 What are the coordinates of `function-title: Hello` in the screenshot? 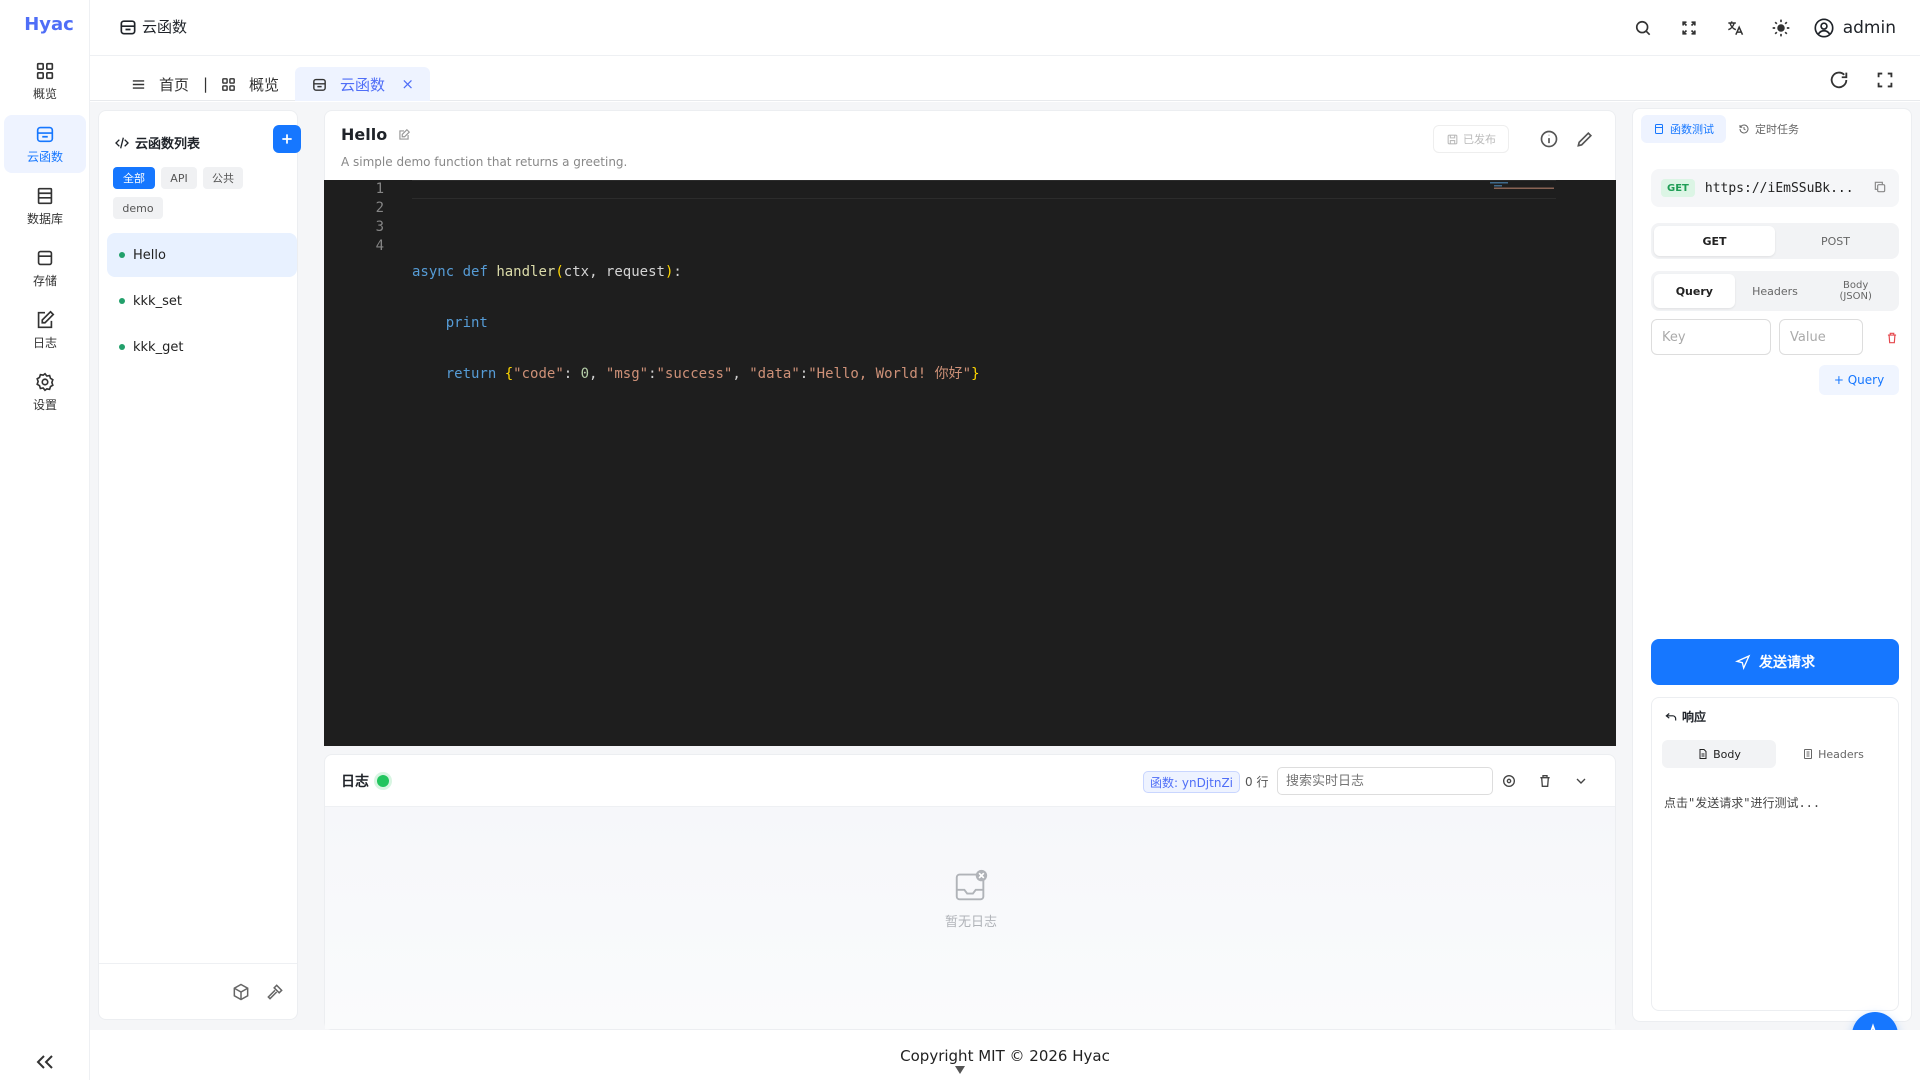 It's located at (376, 134).